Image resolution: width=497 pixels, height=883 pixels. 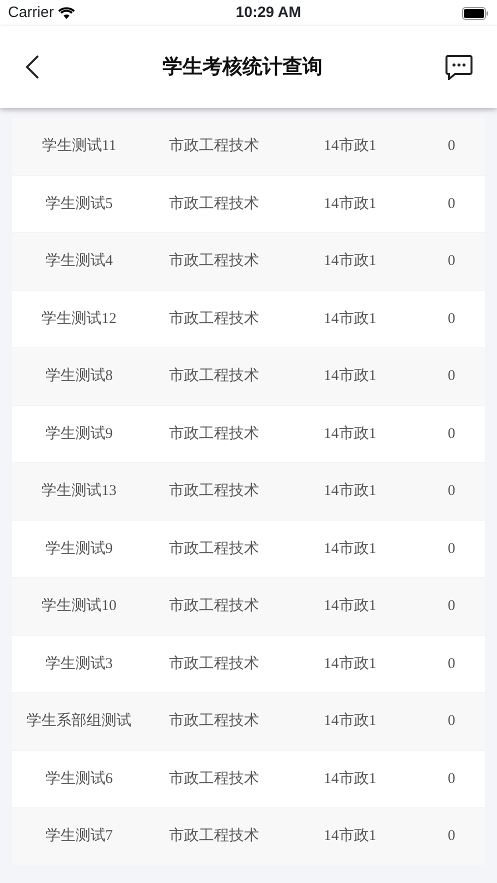 I want to click on student-name-cell-text: 学生测试3, so click(x=79, y=664).